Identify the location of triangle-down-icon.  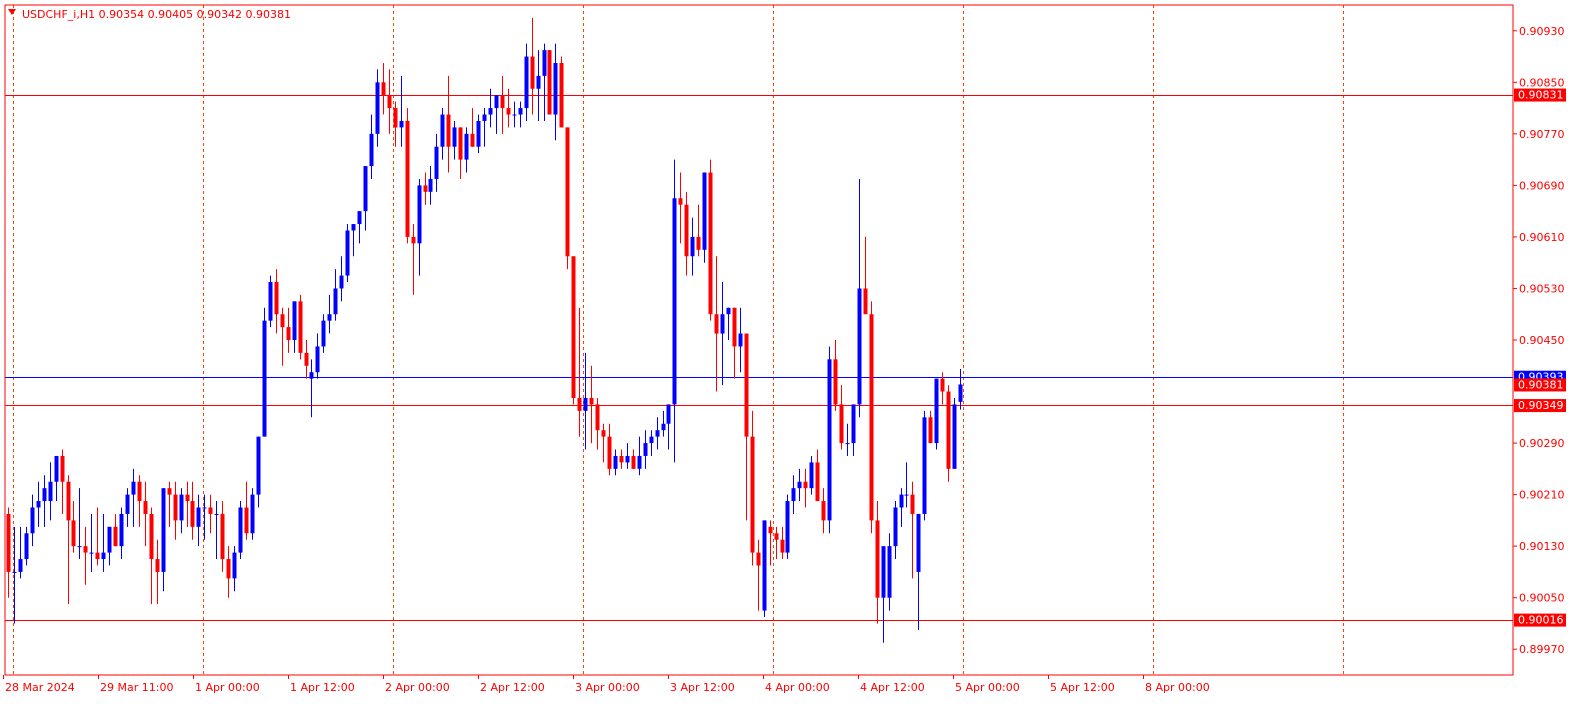
(12, 12).